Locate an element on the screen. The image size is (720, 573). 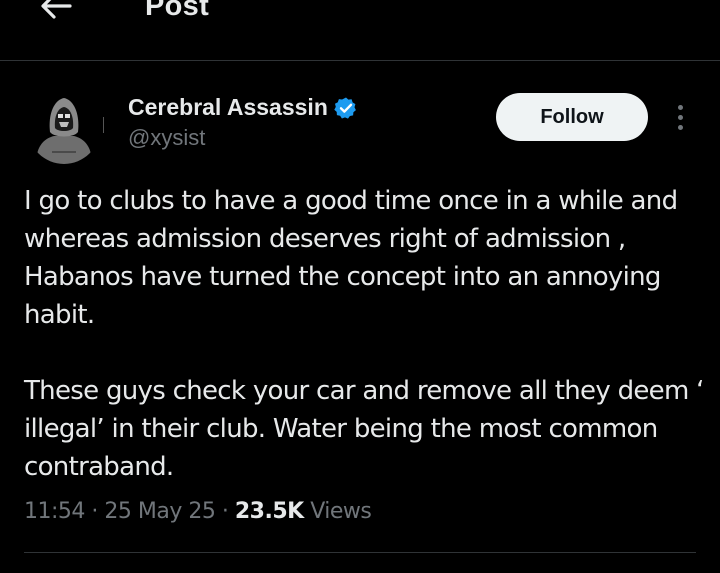
hooded-figure-avatar is located at coordinates (64, 128).